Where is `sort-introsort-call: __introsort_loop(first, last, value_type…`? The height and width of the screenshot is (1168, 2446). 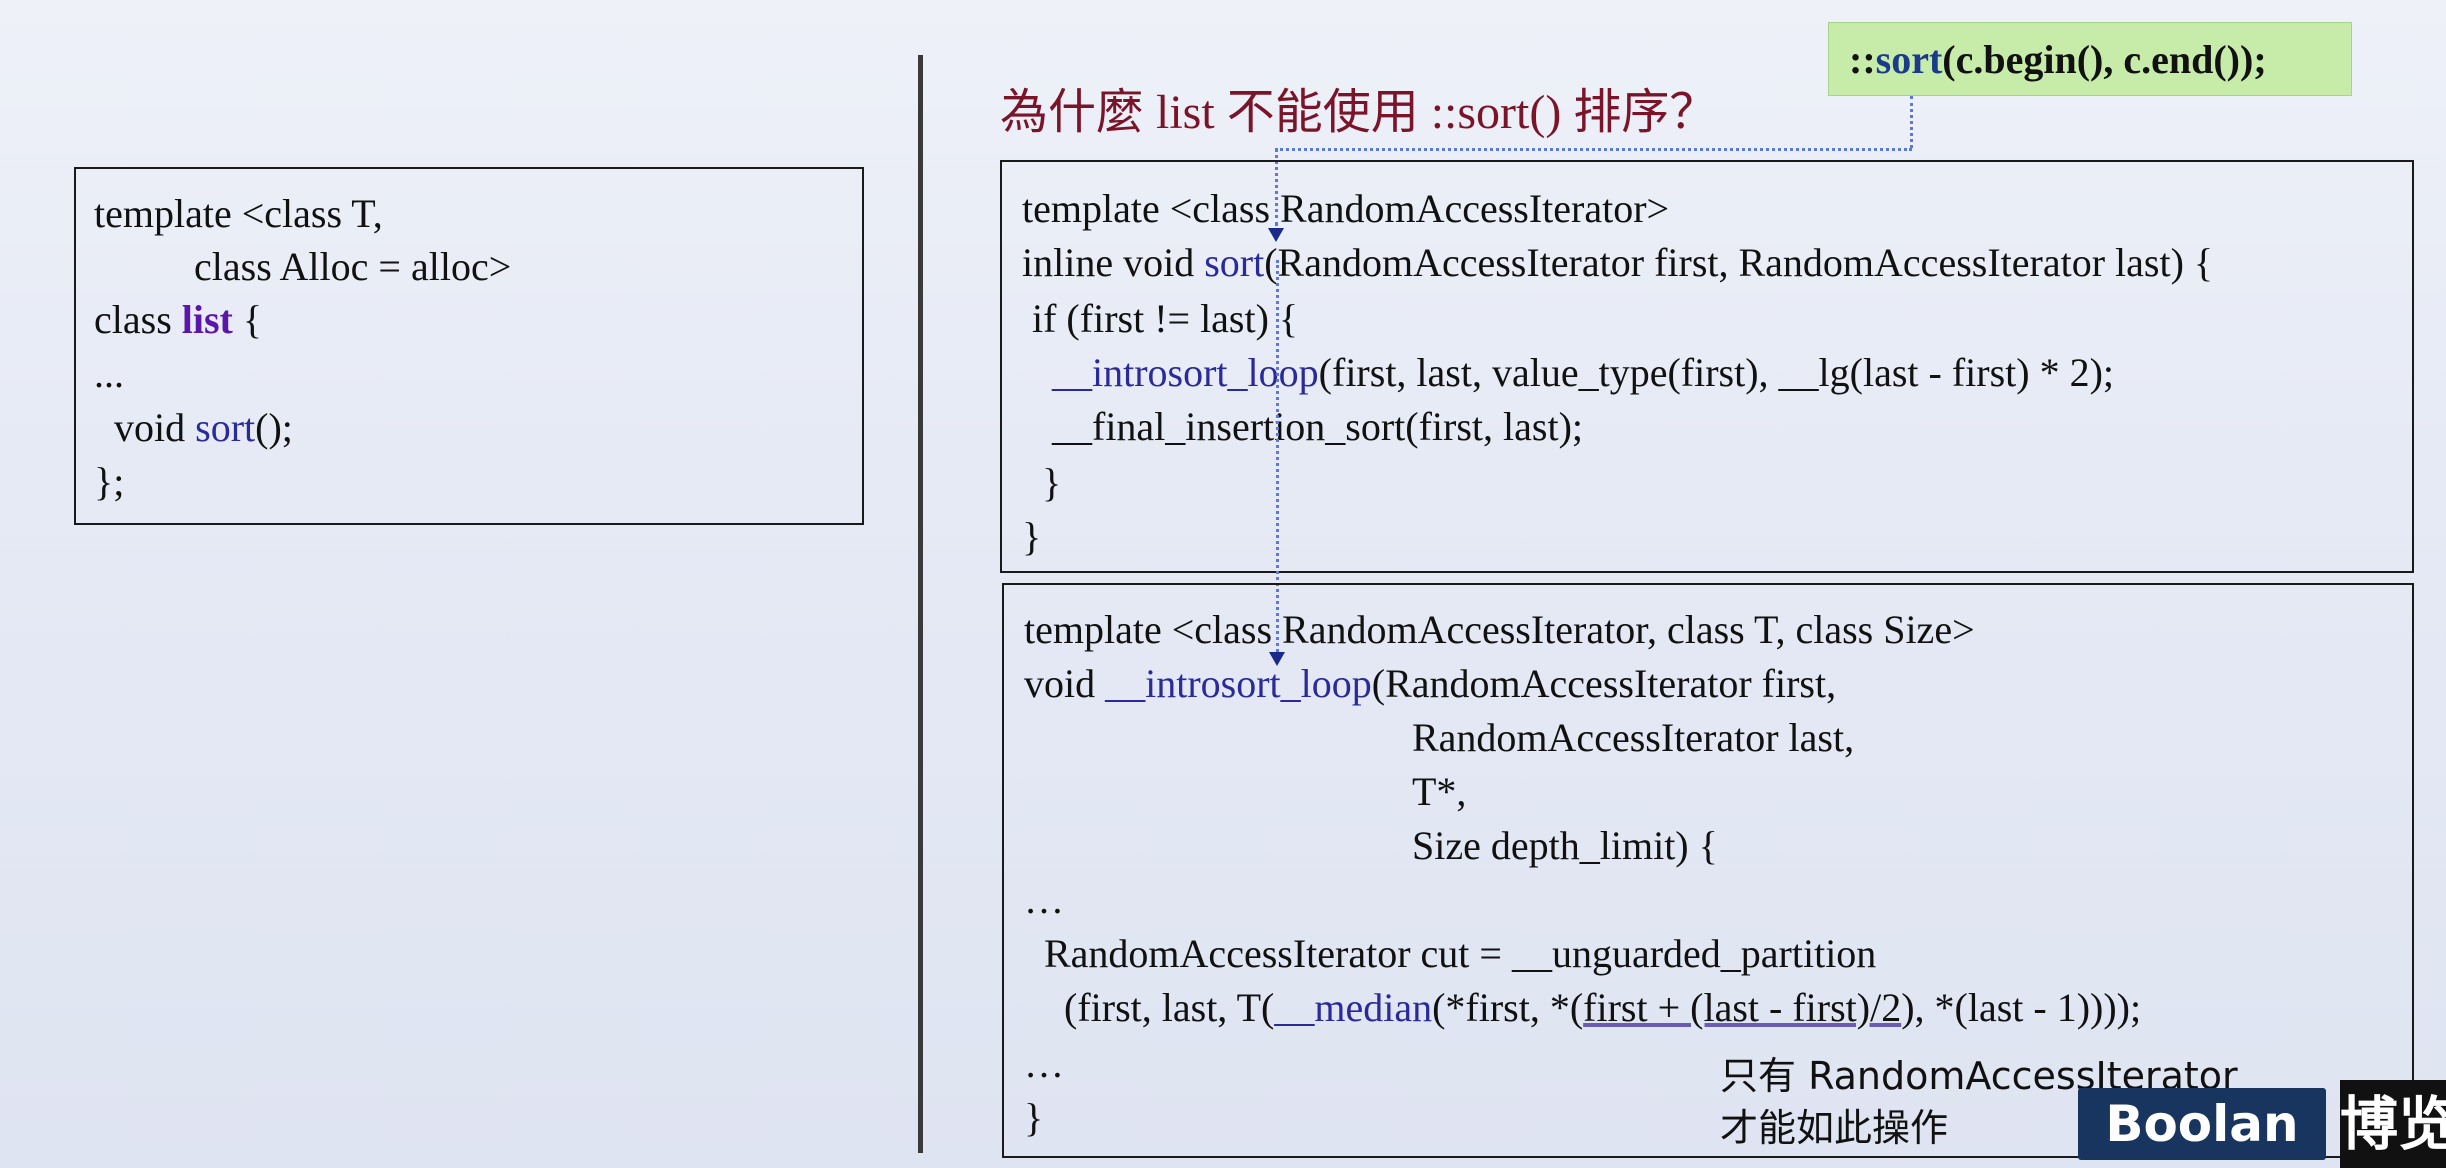
sort-introsort-call: __introsort_loop(first, last, value_type… is located at coordinates (1583, 372).